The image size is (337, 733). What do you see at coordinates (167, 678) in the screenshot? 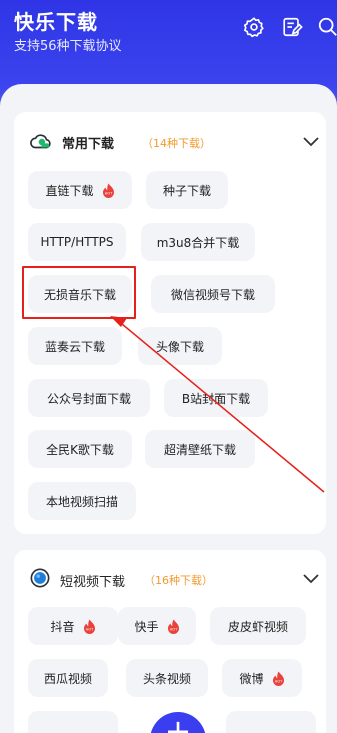
I see `download-item: 头条视频` at bounding box center [167, 678].